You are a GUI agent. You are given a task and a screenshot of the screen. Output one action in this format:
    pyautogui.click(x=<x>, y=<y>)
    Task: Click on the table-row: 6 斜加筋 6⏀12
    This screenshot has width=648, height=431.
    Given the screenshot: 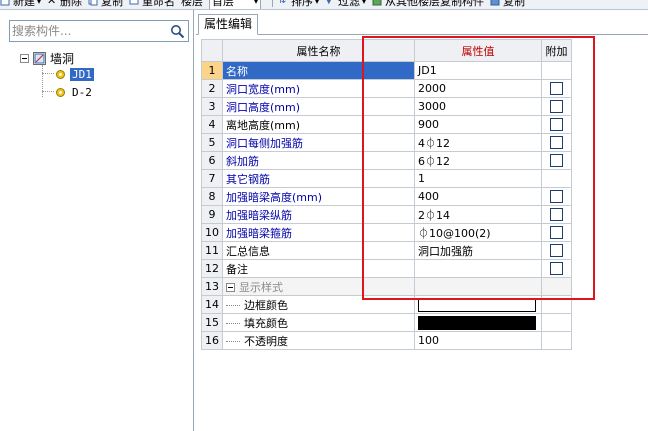 What is the action you would take?
    pyautogui.click(x=386, y=160)
    